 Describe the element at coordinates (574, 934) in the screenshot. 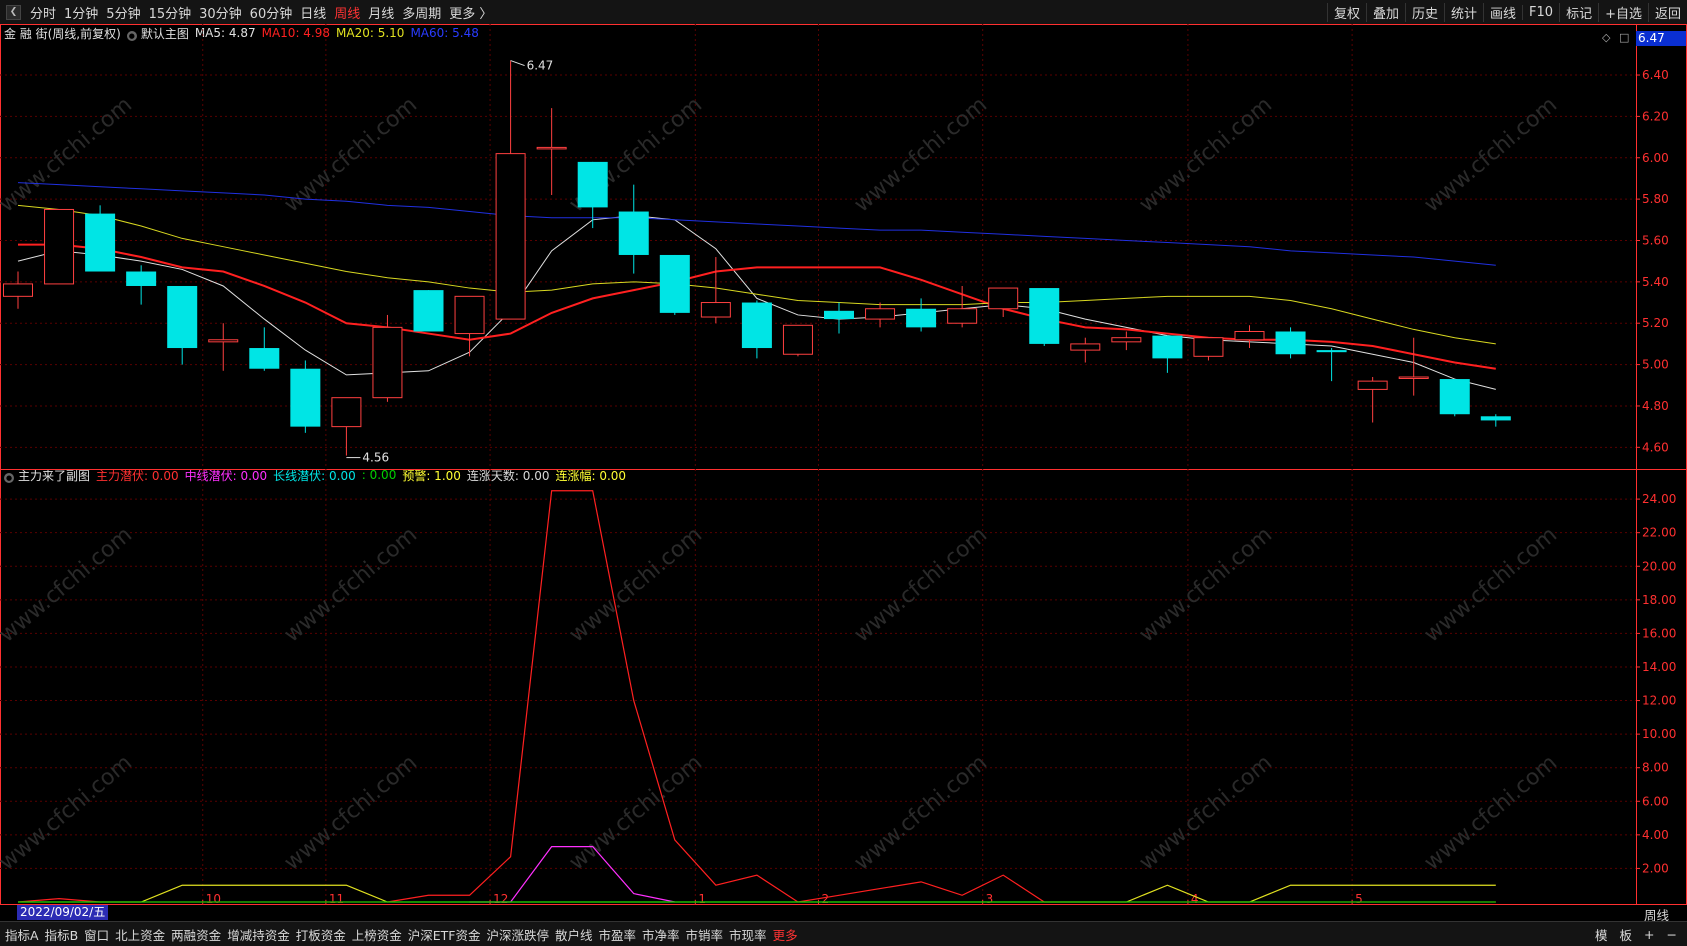

I see `indicator-tab-10: 散户线` at that location.